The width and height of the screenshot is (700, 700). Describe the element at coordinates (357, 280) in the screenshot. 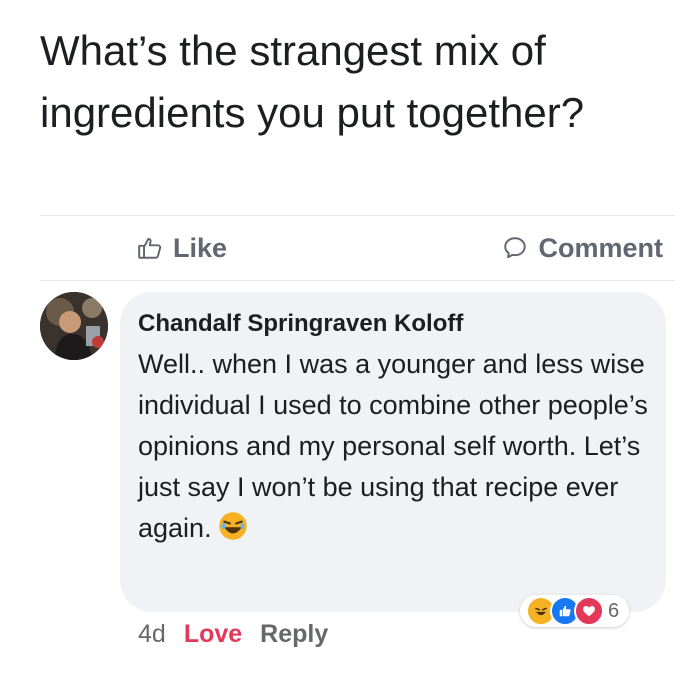

I see `divider` at that location.